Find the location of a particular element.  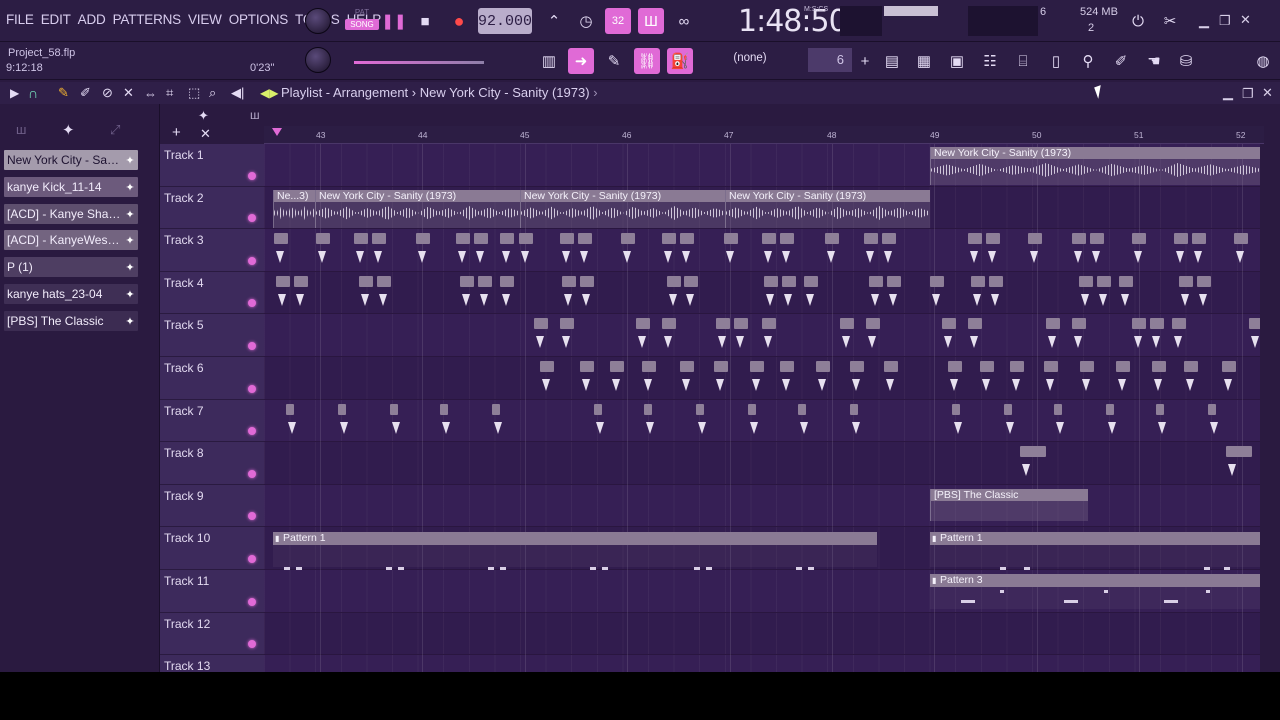

audio-wave-icon: ✦ is located at coordinates (68, 130).